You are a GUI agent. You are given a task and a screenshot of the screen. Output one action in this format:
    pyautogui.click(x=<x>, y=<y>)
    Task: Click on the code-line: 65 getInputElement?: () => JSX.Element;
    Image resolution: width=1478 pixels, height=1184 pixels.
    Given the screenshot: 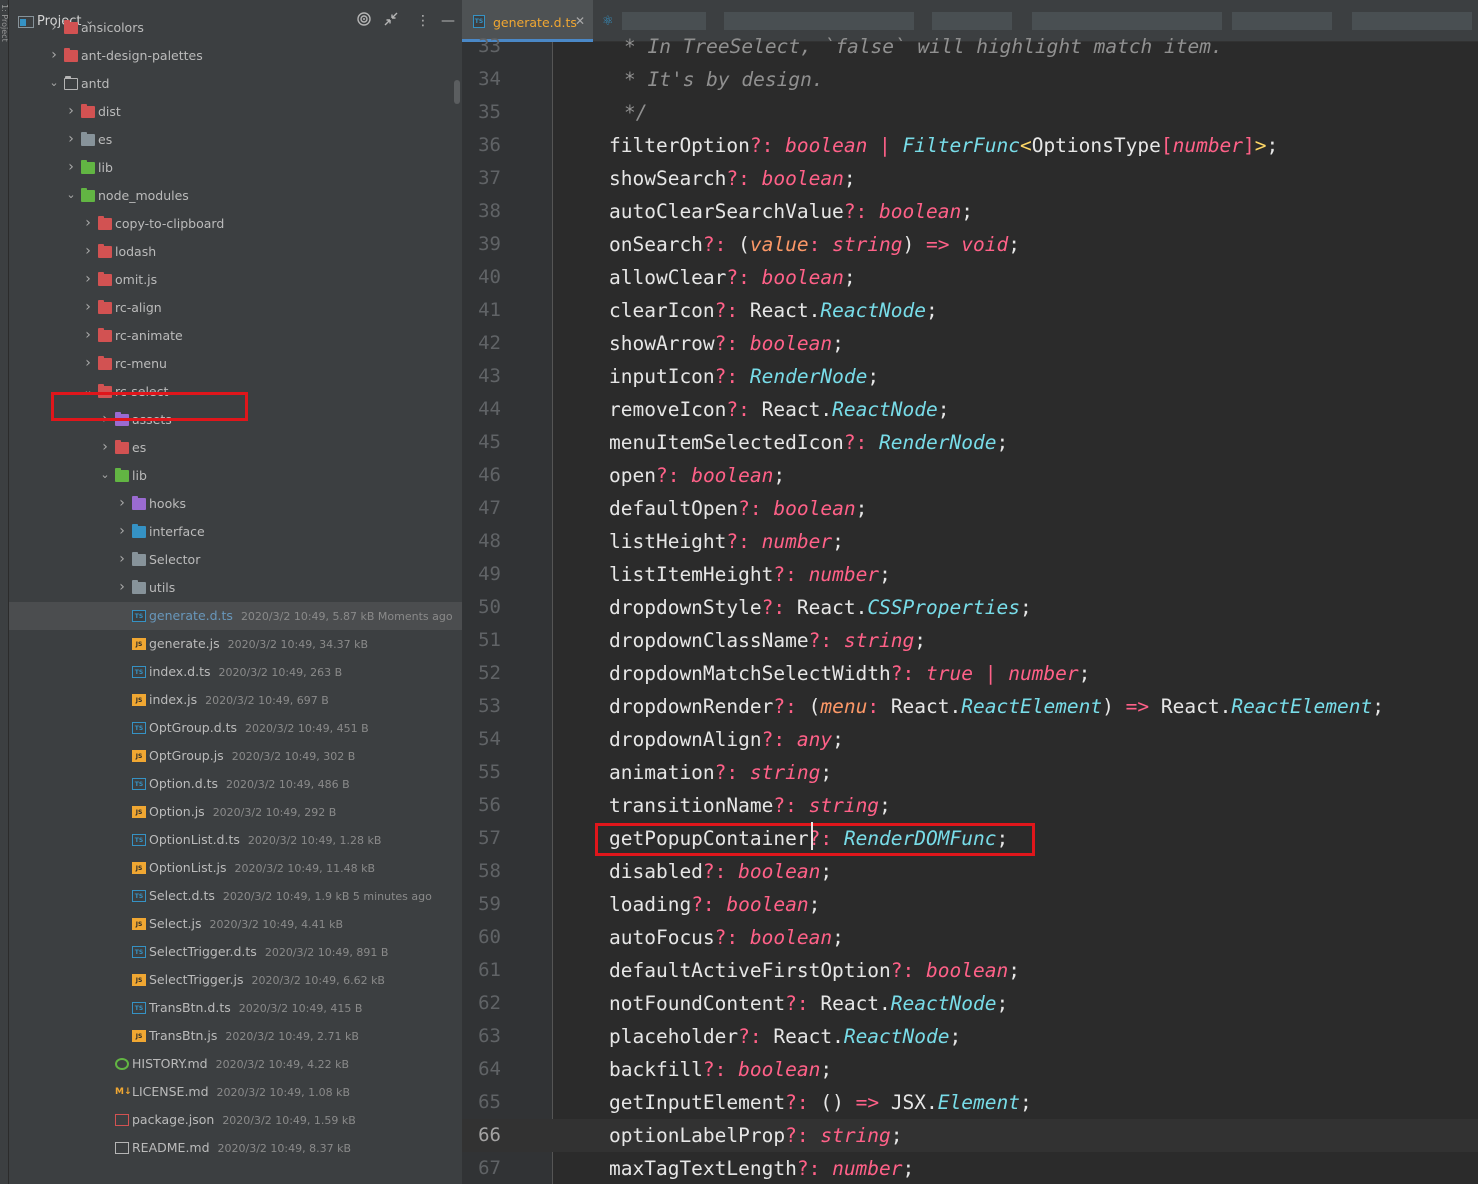 What is the action you would take?
    pyautogui.click(x=970, y=1102)
    